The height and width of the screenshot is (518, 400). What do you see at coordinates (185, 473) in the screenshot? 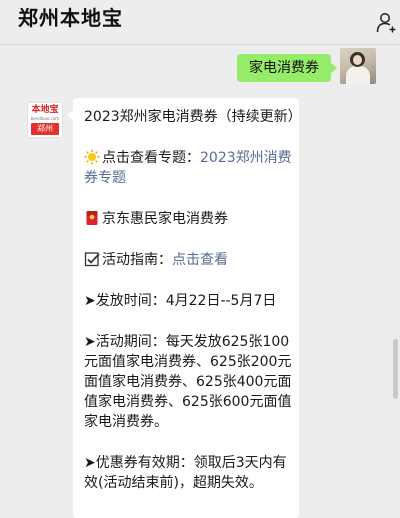
I see `coupon-validity: ➤优惠券有效期：领取后3天内有效(活动结束前)，超期失效。` at bounding box center [185, 473].